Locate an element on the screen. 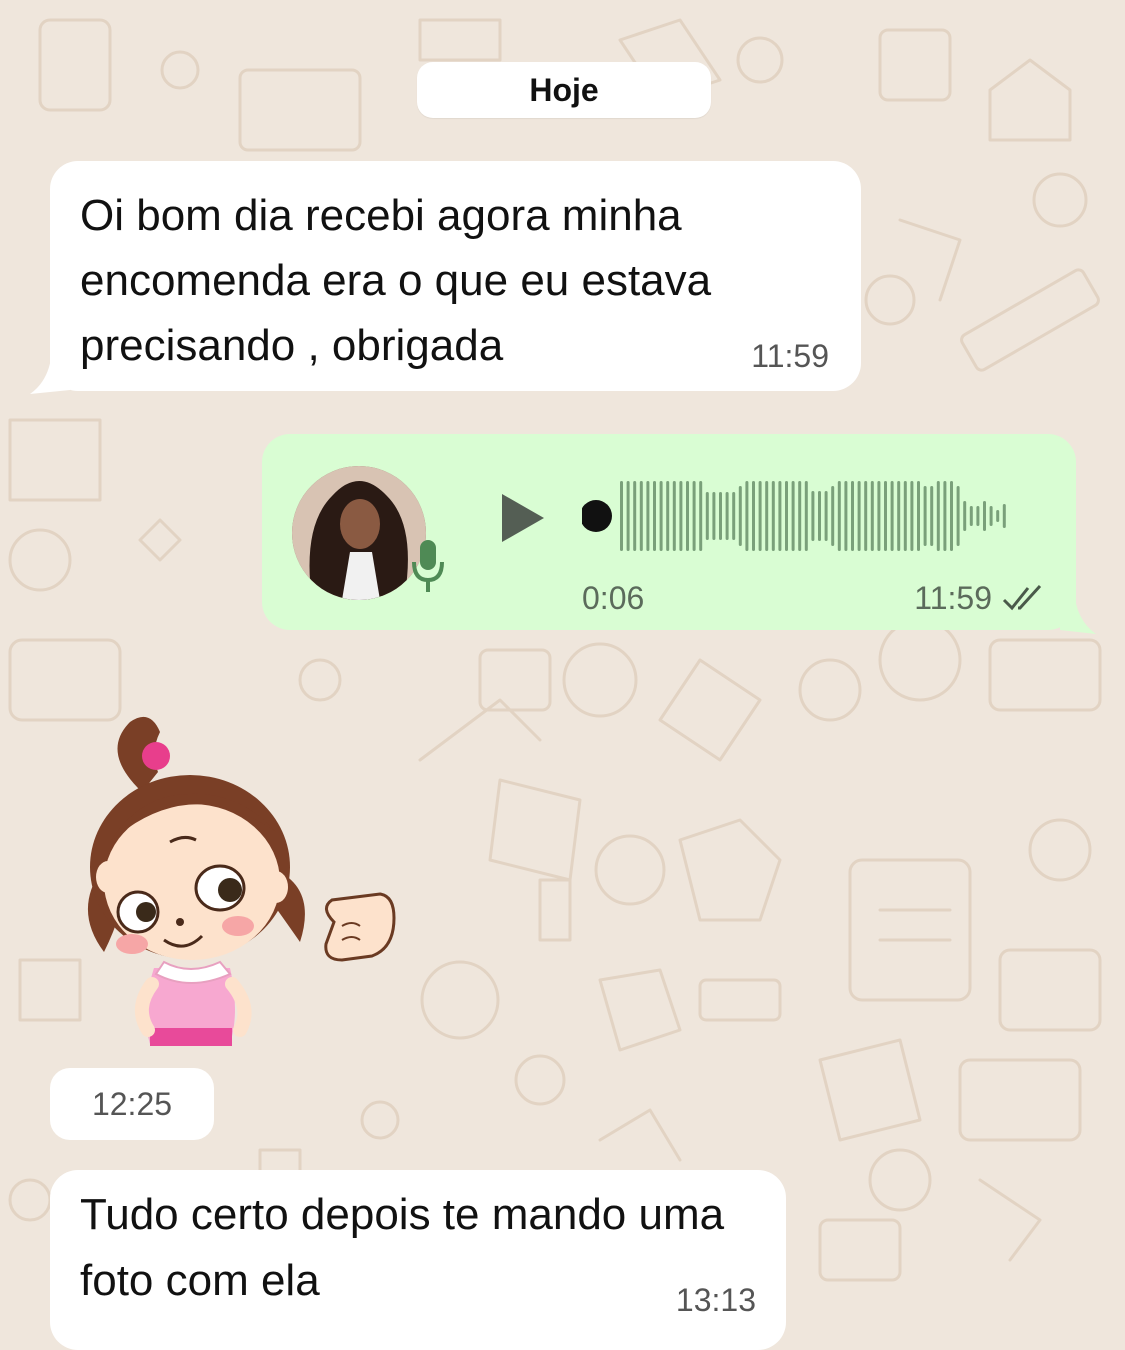  date-label: Hoje is located at coordinates (564, 89).